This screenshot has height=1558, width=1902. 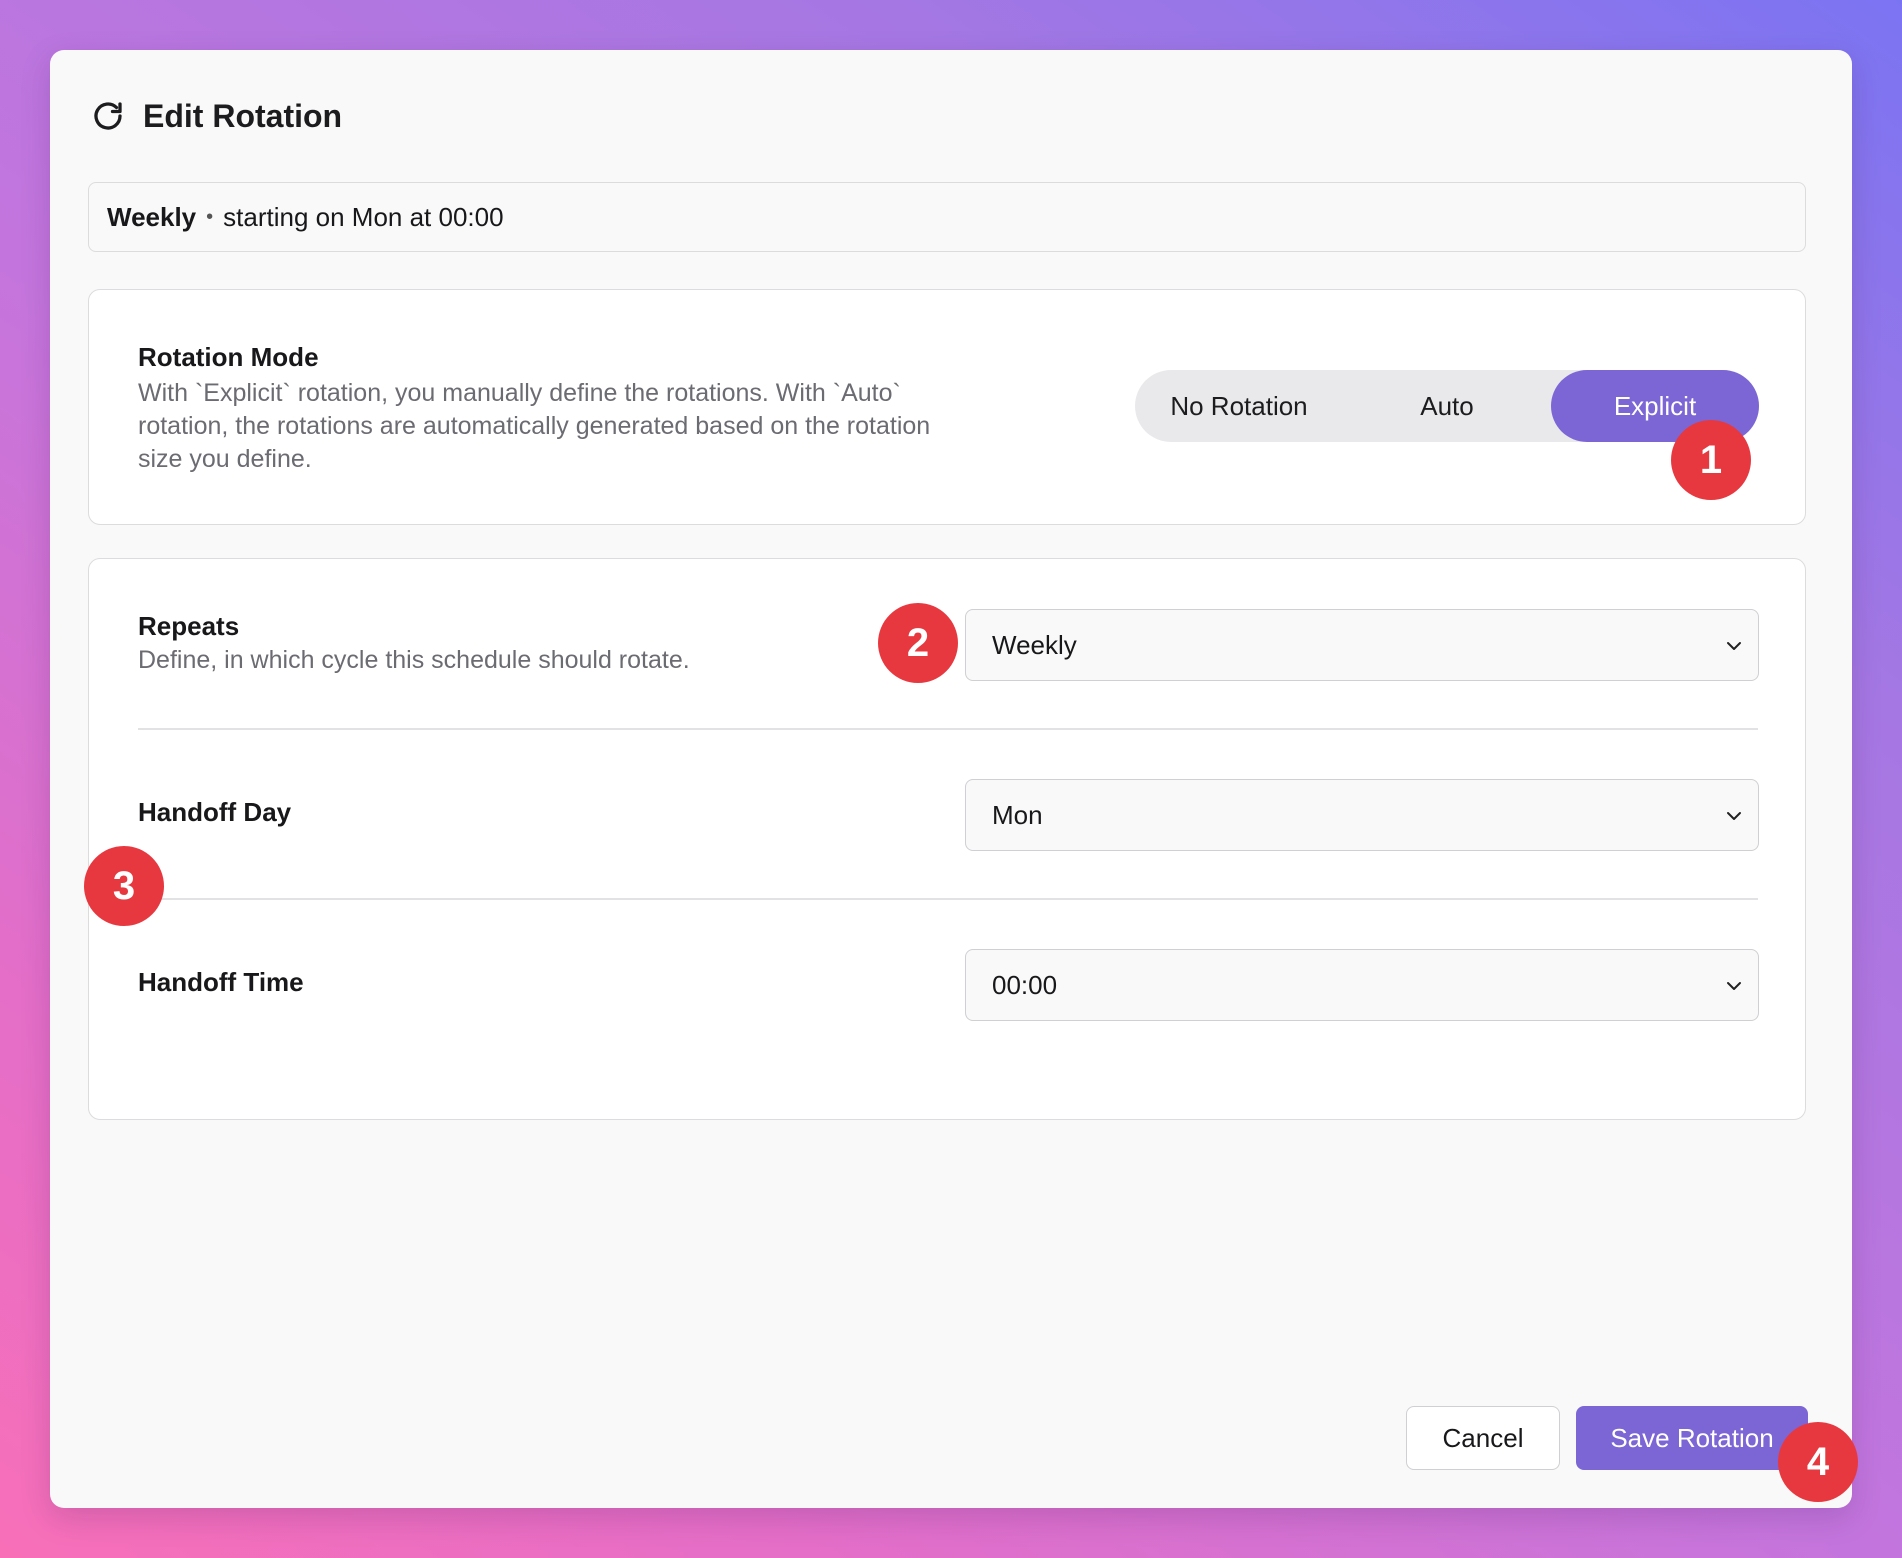 I want to click on rotation-mode-auto: Auto, so click(x=1447, y=406).